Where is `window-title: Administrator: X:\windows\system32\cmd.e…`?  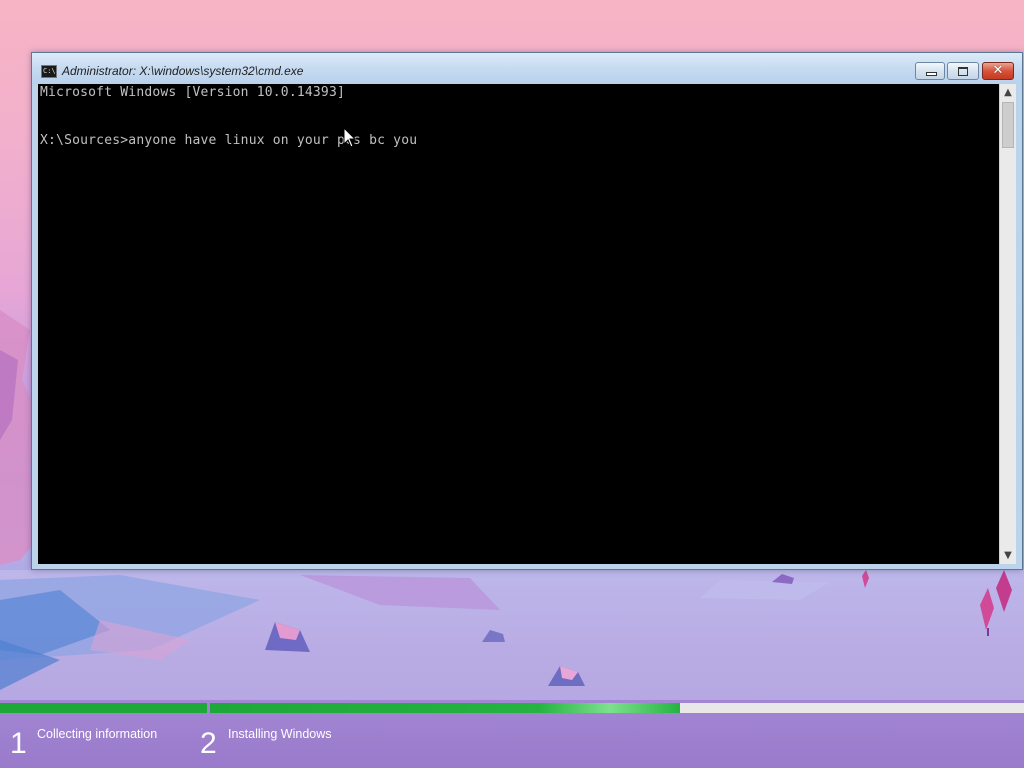 window-title: Administrator: X:\windows\system32\cmd.e… is located at coordinates (183, 71).